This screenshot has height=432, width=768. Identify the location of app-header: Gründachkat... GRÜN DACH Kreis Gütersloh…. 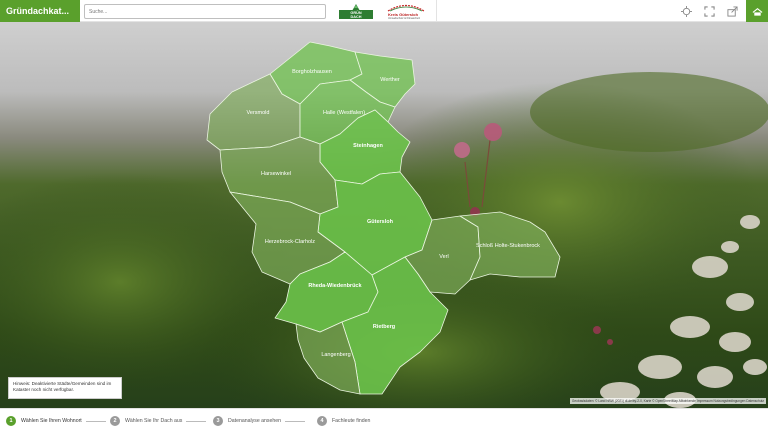
(384, 11).